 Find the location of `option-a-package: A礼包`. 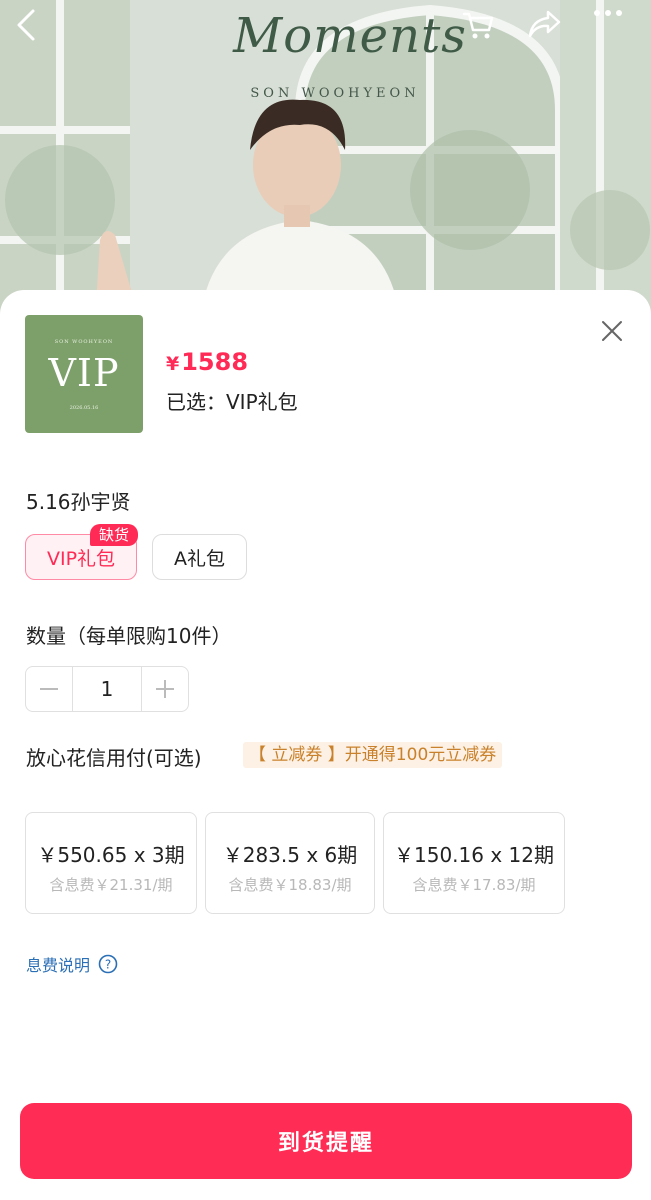

option-a-package: A礼包 is located at coordinates (199, 557).